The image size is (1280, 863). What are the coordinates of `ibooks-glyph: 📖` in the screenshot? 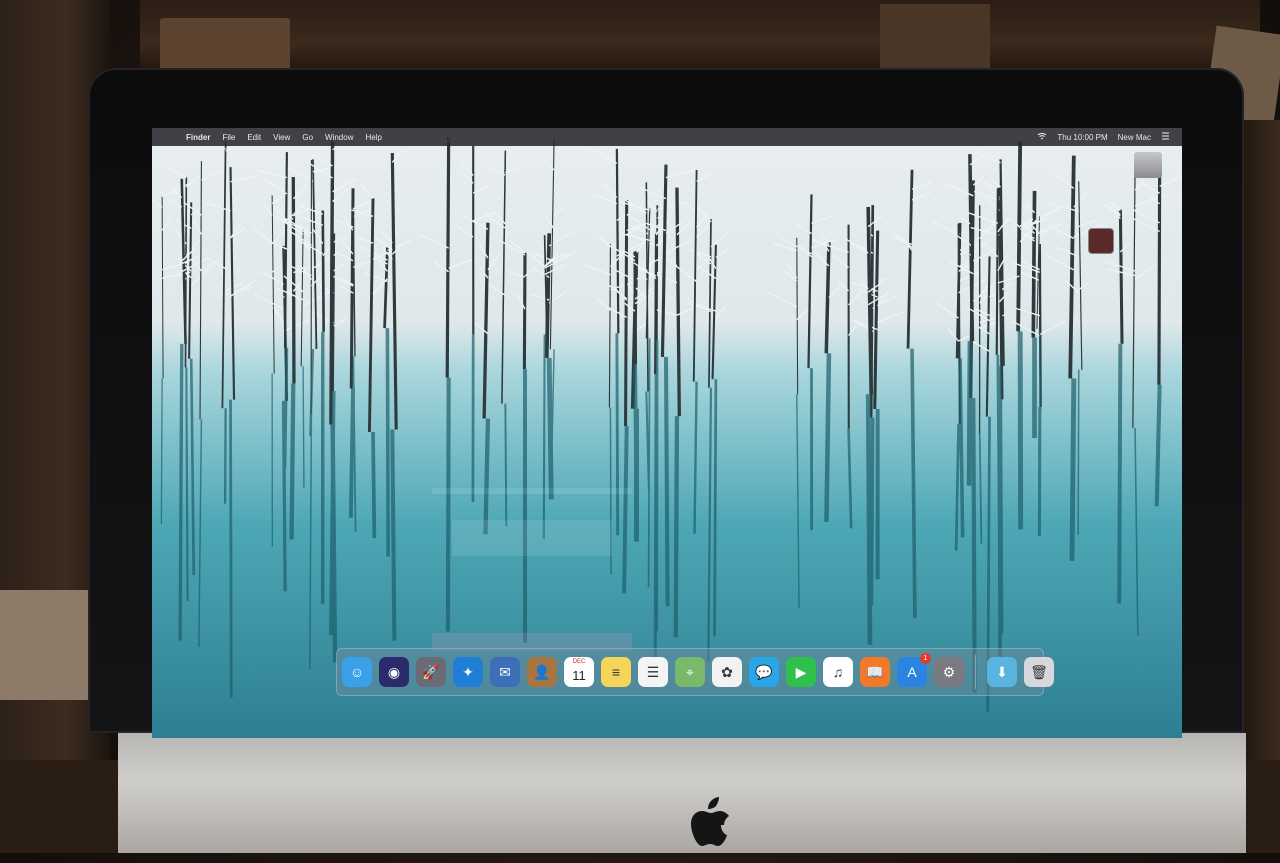 It's located at (874, 672).